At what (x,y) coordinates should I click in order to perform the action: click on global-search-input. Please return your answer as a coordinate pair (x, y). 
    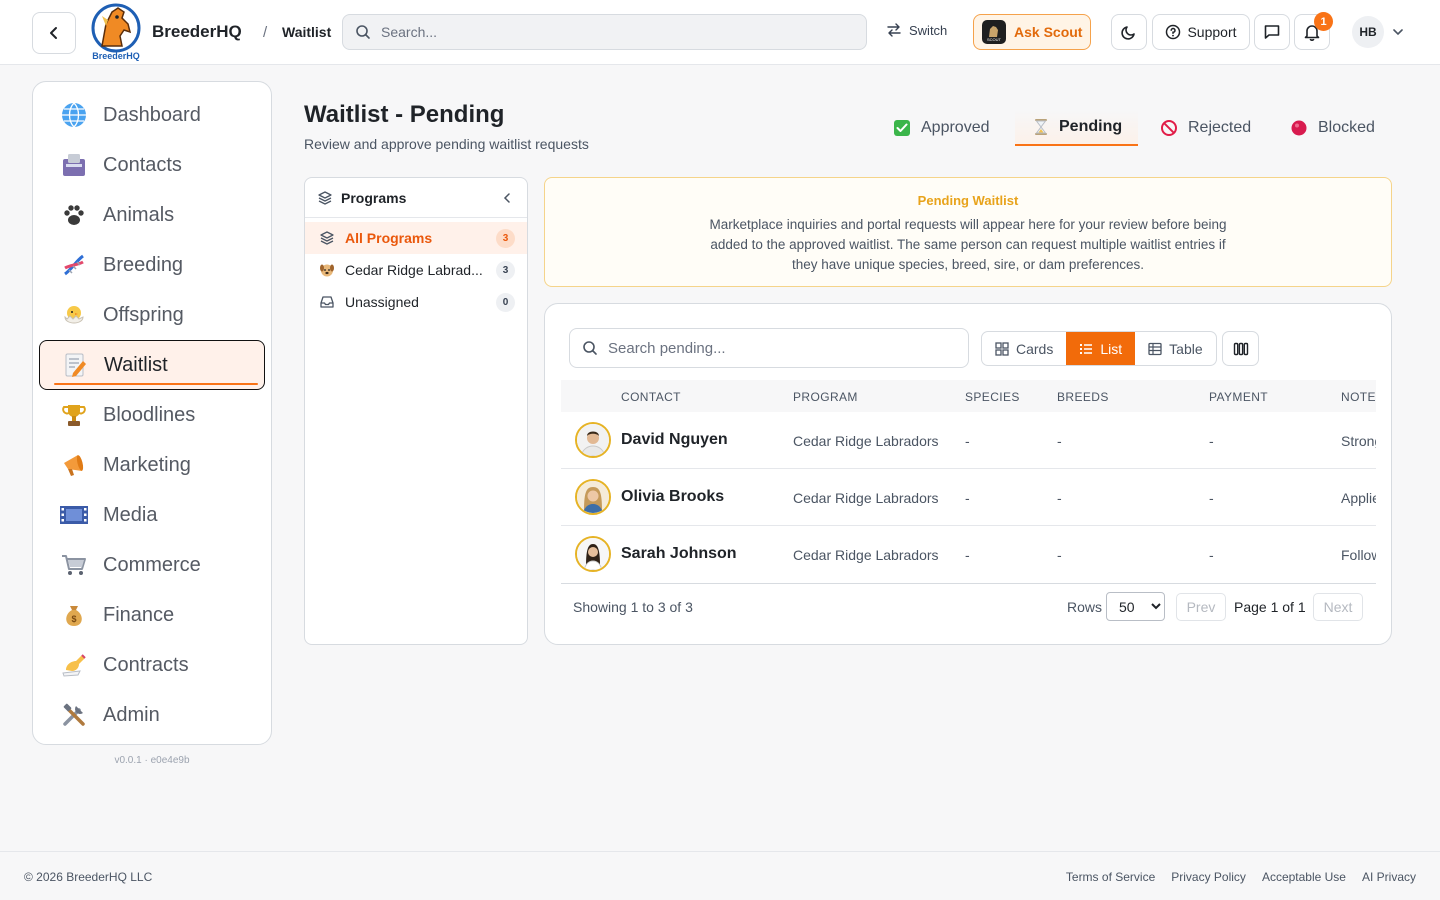
    Looking at the image, I should click on (611, 32).